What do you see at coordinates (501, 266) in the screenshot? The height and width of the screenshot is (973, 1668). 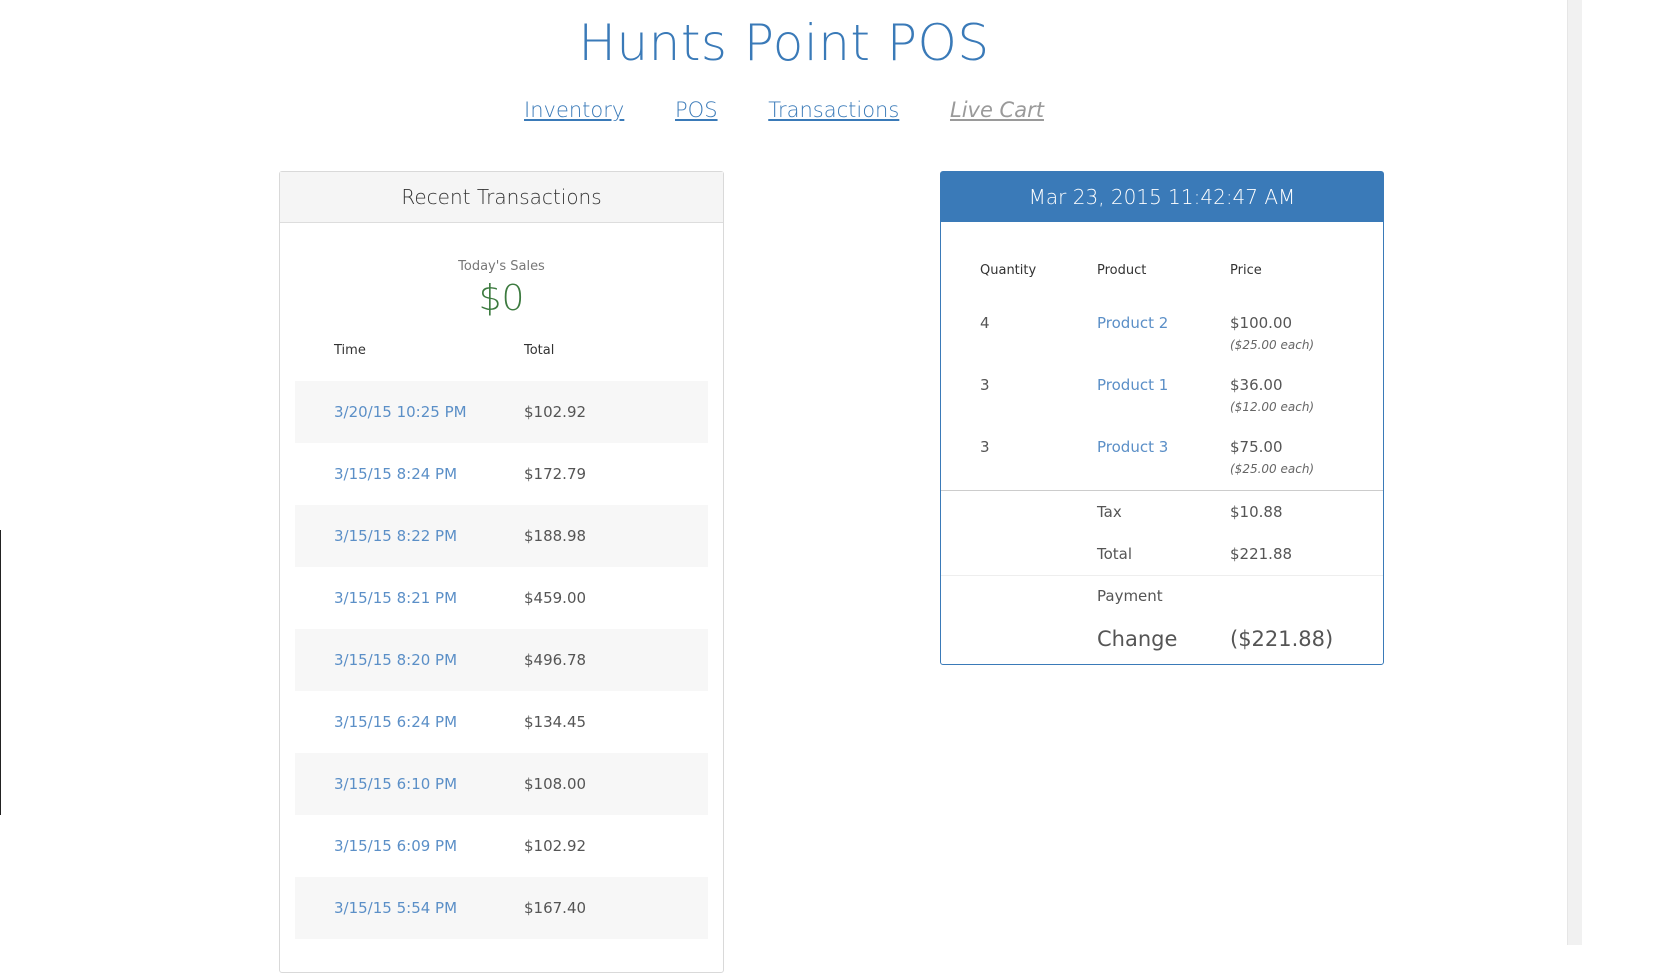 I see `todays-sales-label: Today's Sales` at bounding box center [501, 266].